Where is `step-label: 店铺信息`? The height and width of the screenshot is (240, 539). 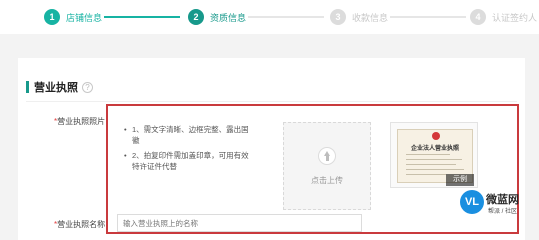
step-label: 店铺信息 is located at coordinates (84, 17).